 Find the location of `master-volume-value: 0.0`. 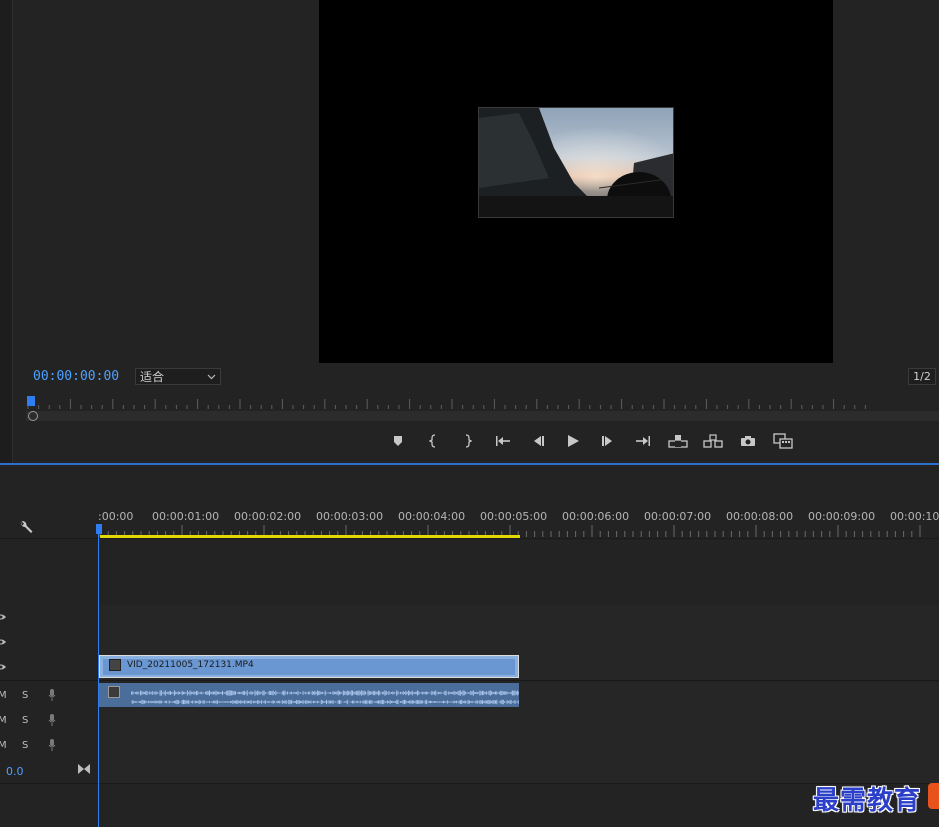

master-volume-value: 0.0 is located at coordinates (15, 771).